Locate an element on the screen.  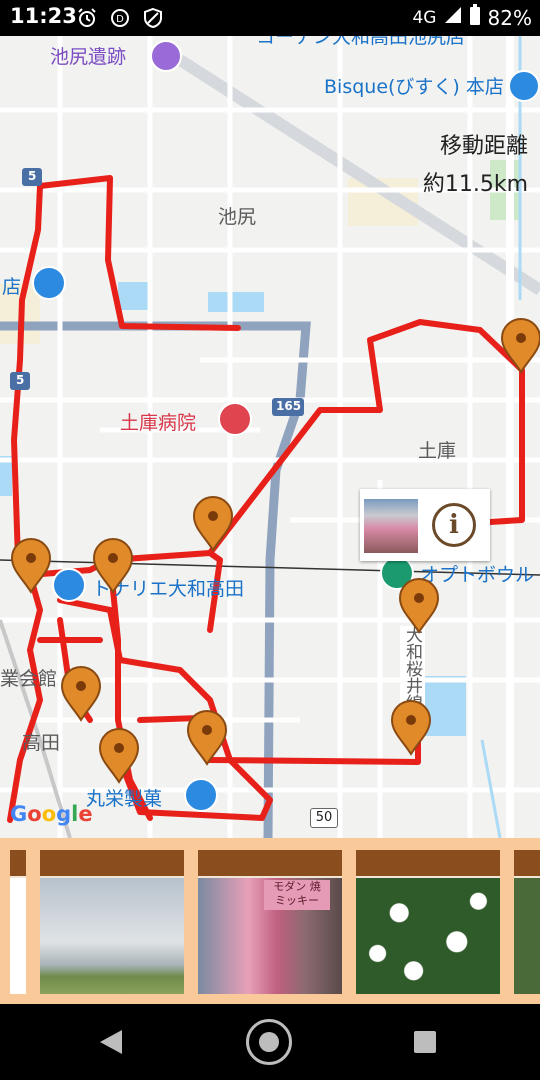
system-nav-bar is located at coordinates (270, 1042).